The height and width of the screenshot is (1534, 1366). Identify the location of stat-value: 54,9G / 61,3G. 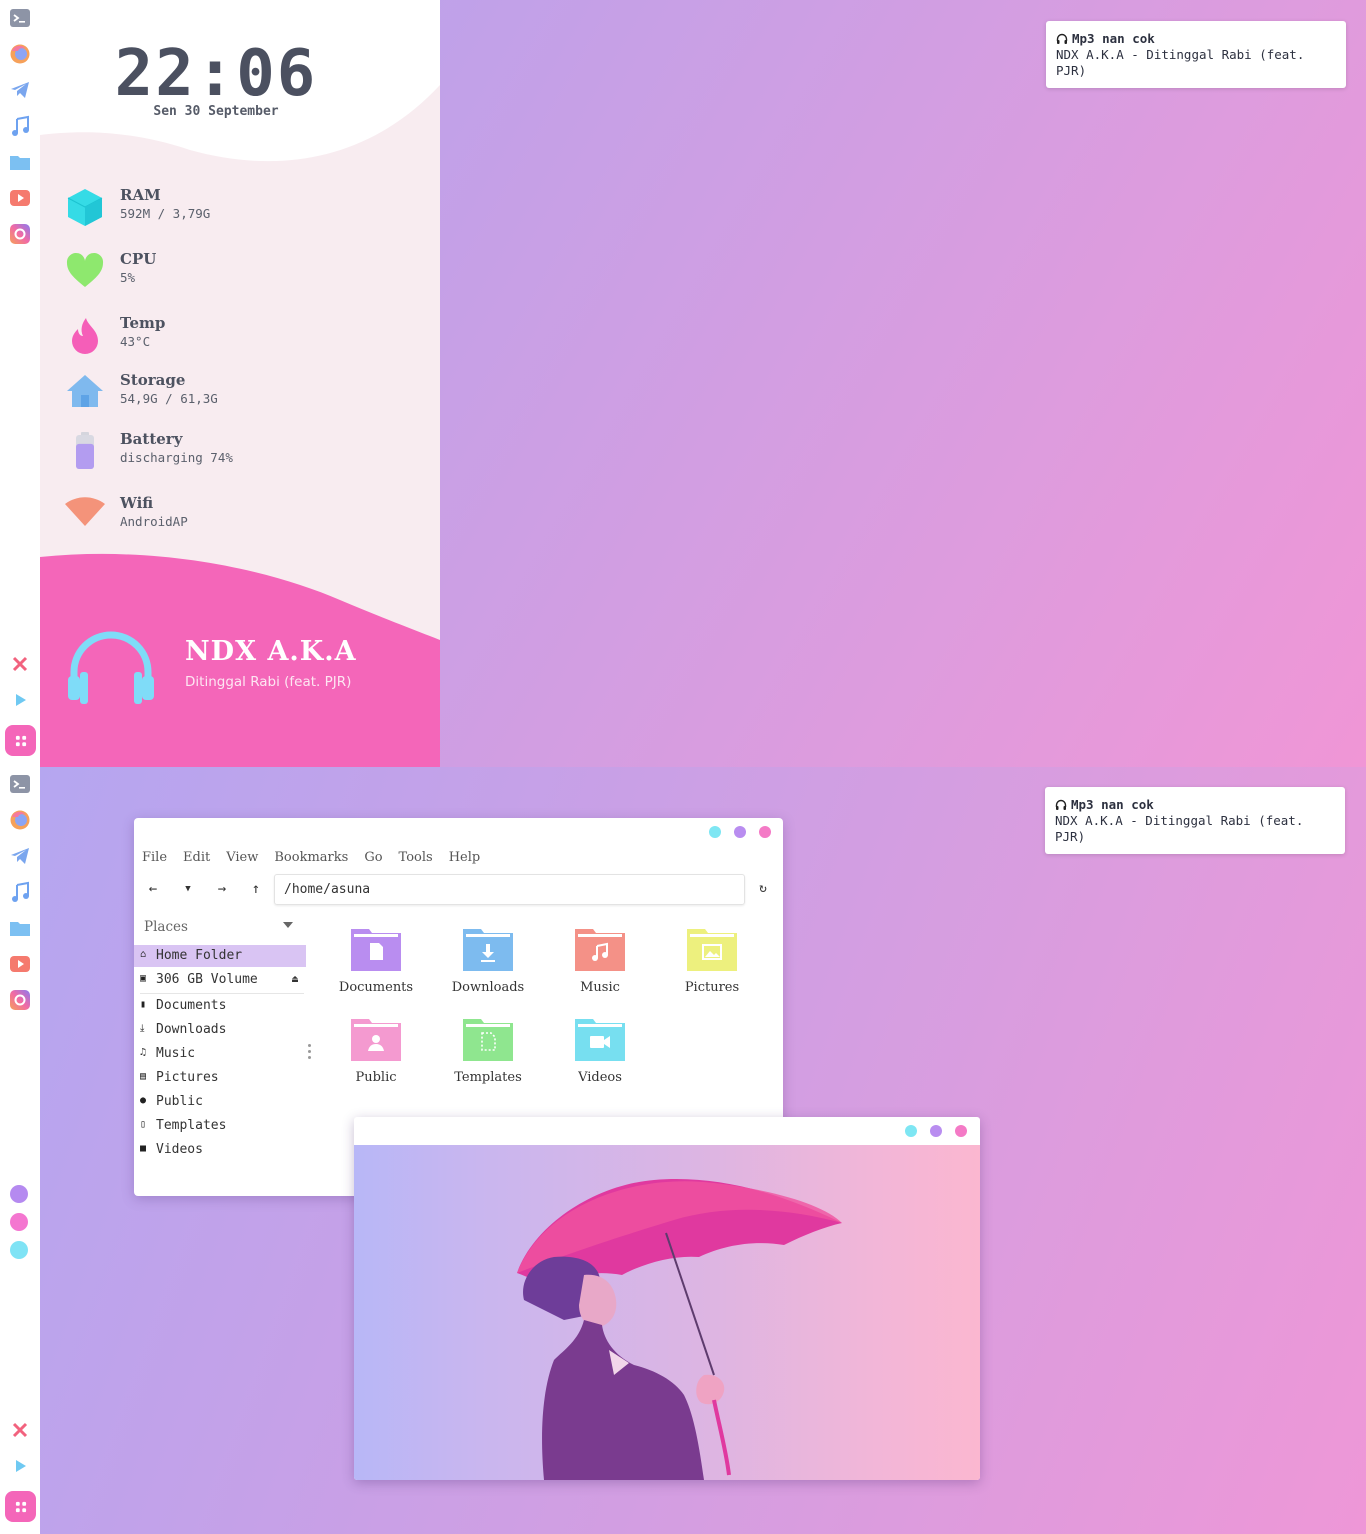
(169, 398).